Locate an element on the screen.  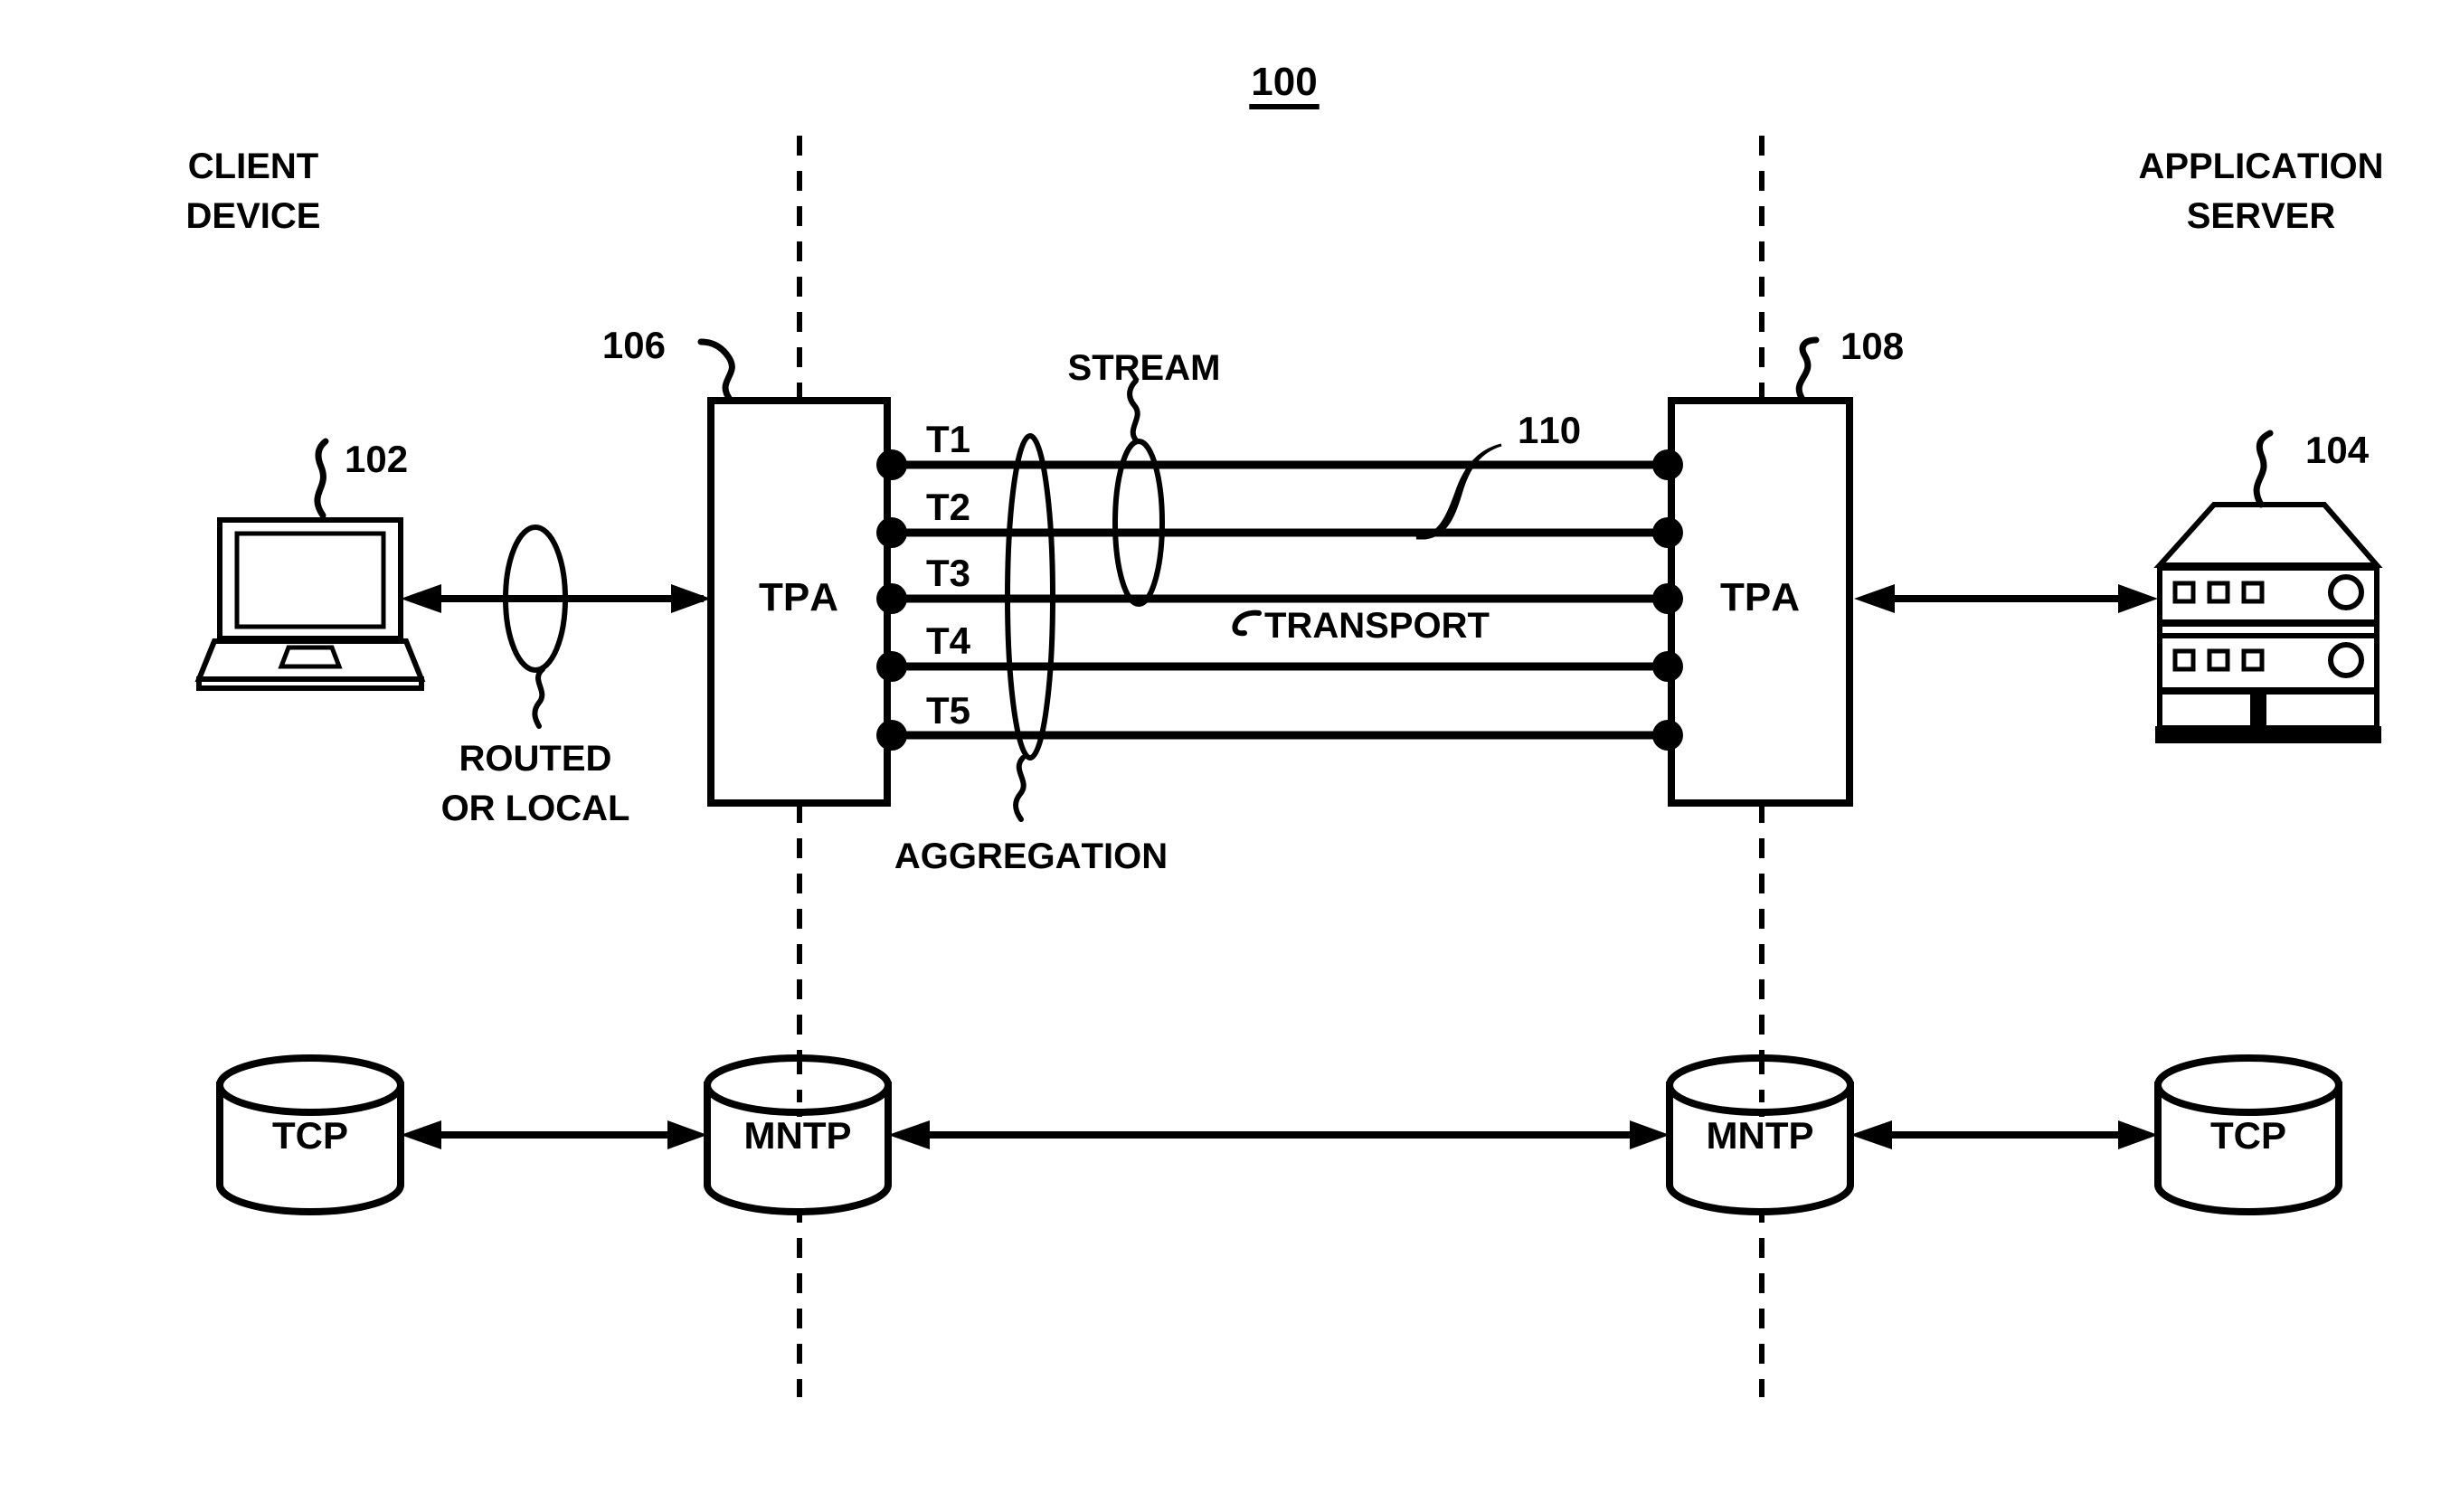
mntp-right-cylinder: MNTP is located at coordinates (1760, 1134).